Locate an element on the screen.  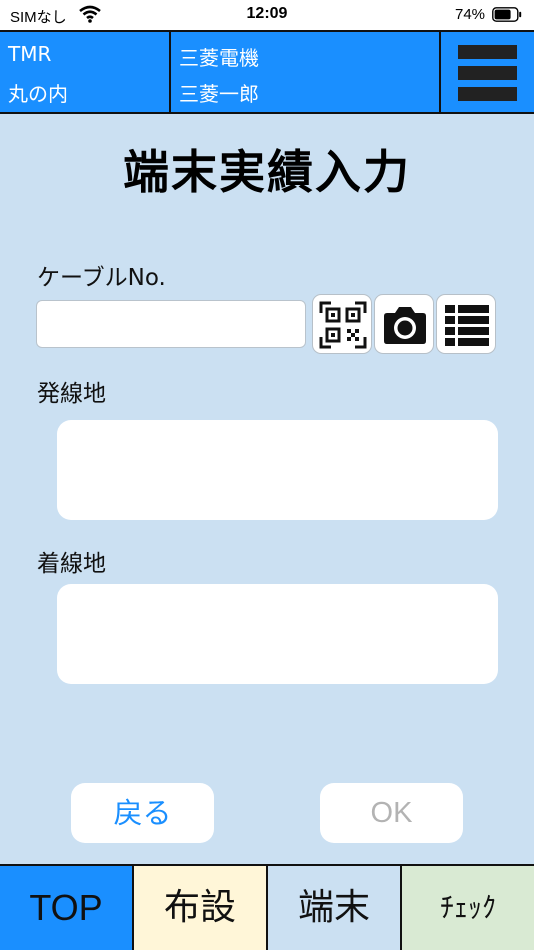
qr-scan-button is located at coordinates (342, 324).